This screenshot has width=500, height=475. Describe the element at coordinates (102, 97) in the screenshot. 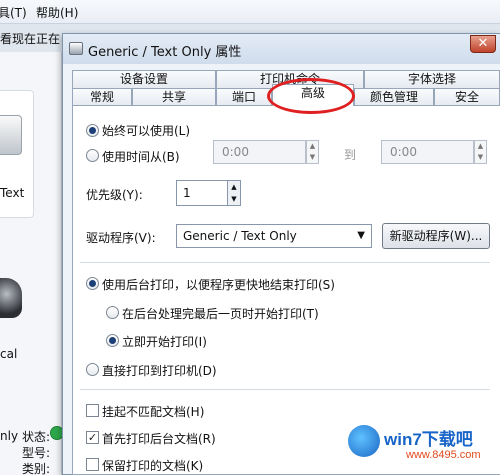

I see `tab-general: 常规` at that location.